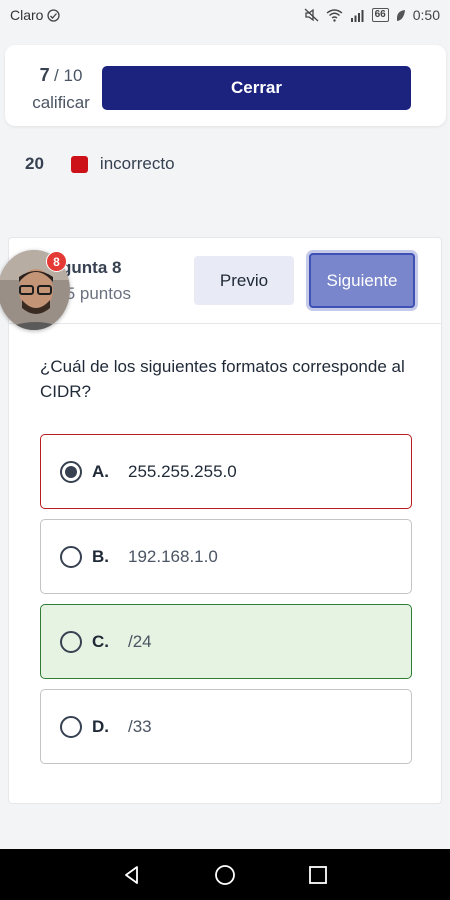 The height and width of the screenshot is (900, 450). Describe the element at coordinates (71, 471) in the screenshot. I see `radio-checked-icon` at that location.